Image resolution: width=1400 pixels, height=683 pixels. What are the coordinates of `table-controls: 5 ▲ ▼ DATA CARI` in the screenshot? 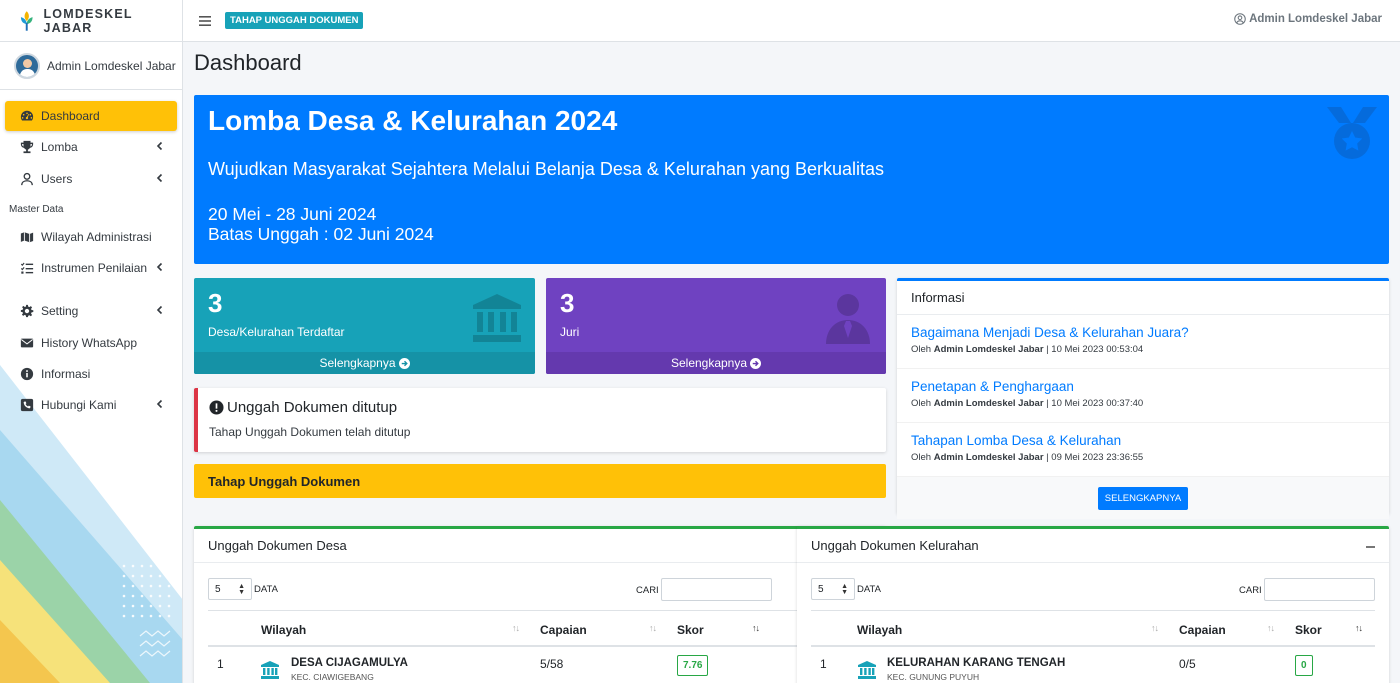 It's located at (540, 586).